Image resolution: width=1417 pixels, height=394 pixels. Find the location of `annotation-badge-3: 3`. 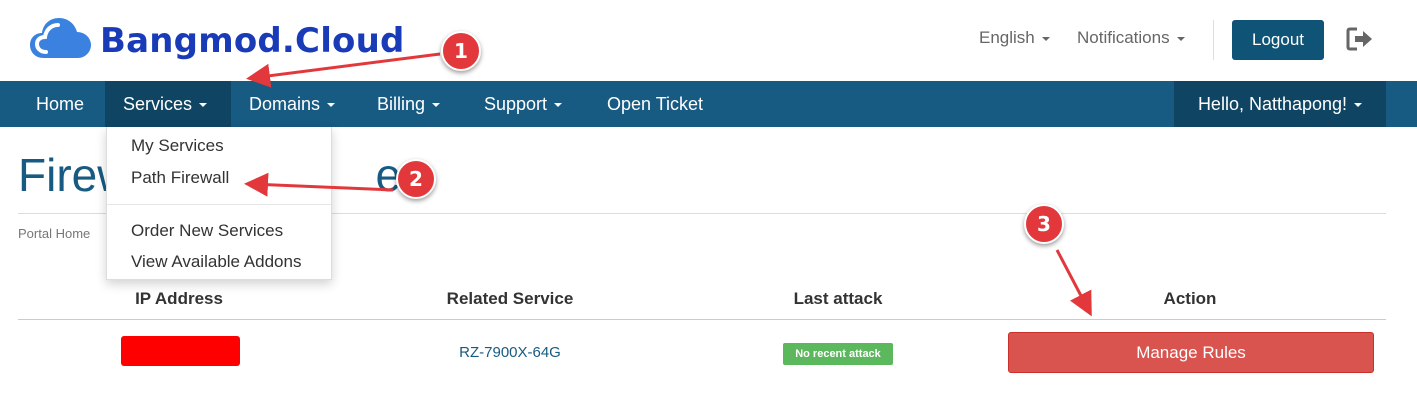

annotation-badge-3: 3 is located at coordinates (1044, 224).